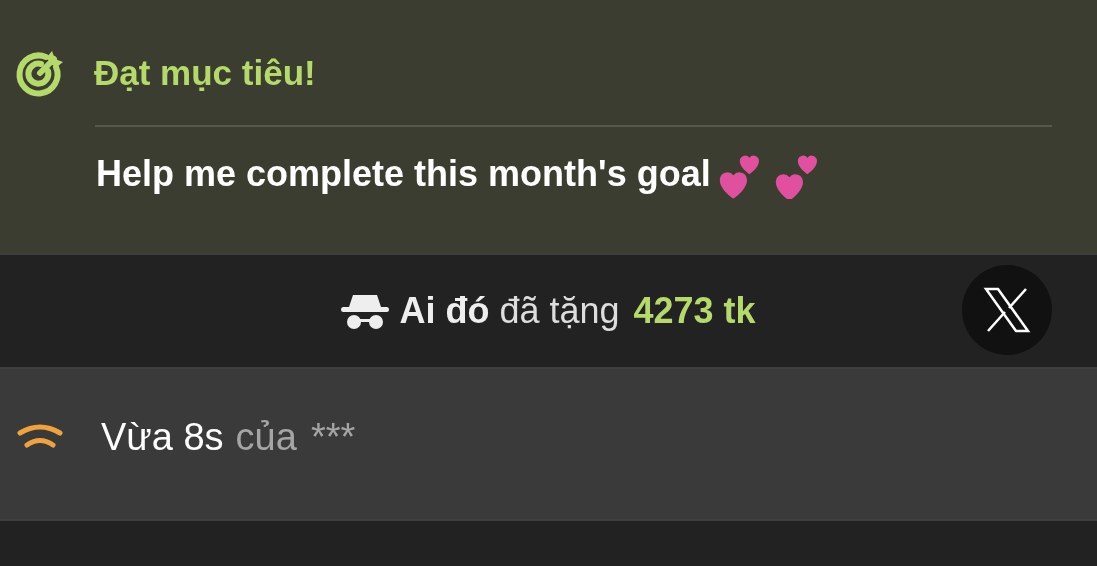 Image resolution: width=1097 pixels, height=566 pixels. I want to click on goal-message: Help me complete this month's goal, so click(403, 174).